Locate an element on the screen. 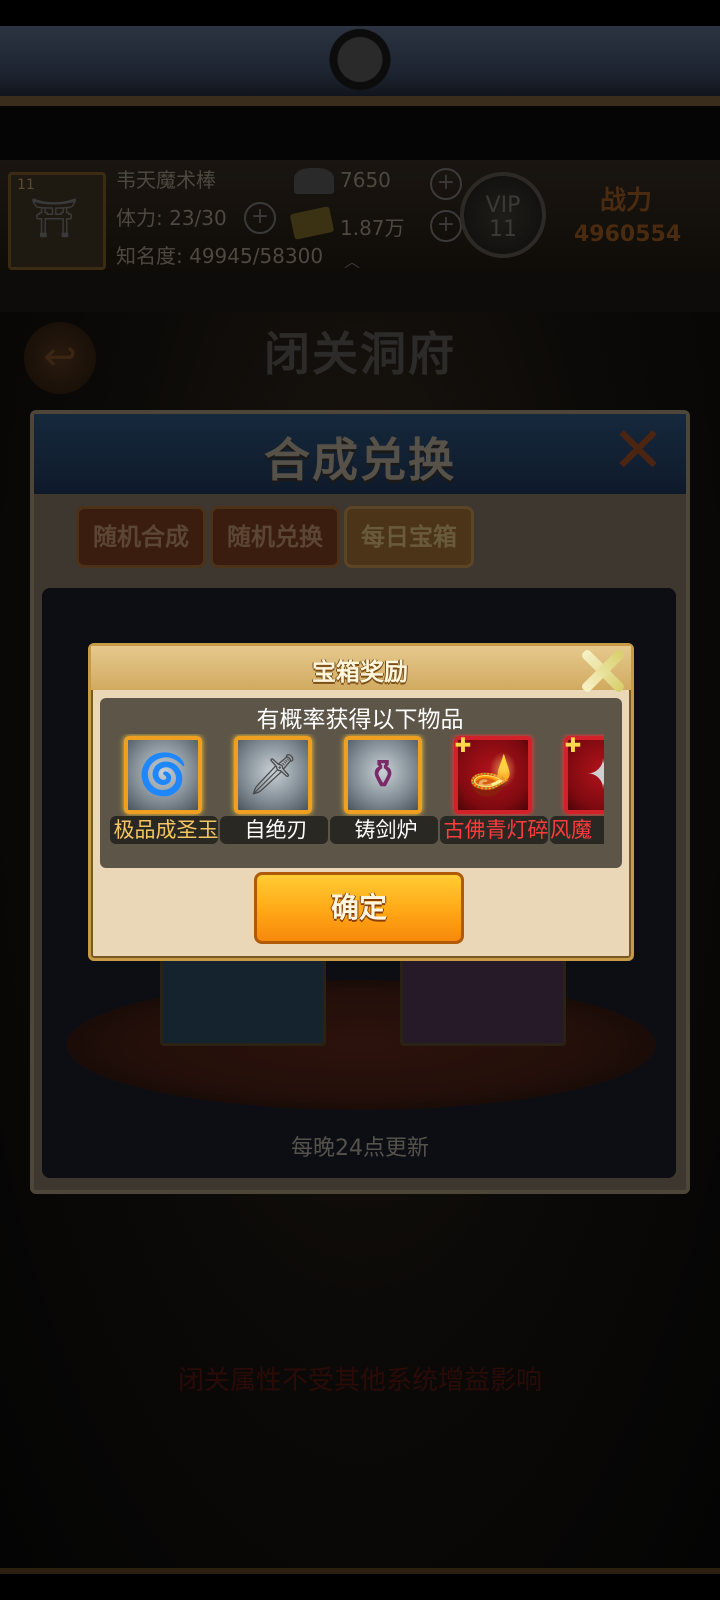 The height and width of the screenshot is (1600, 720). item-name: 风魔 is located at coordinates (571, 830).